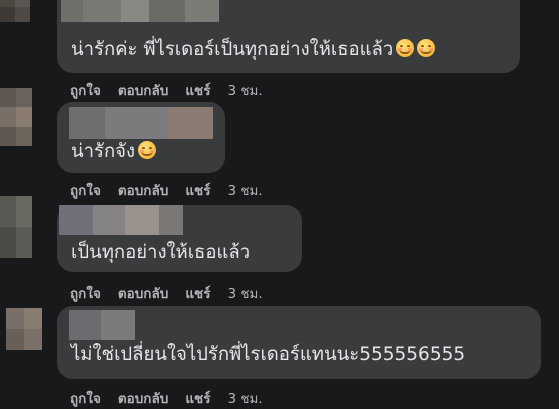 This screenshot has width=559, height=409. I want to click on comment-bubble: น่ารักจัง, so click(141, 137).